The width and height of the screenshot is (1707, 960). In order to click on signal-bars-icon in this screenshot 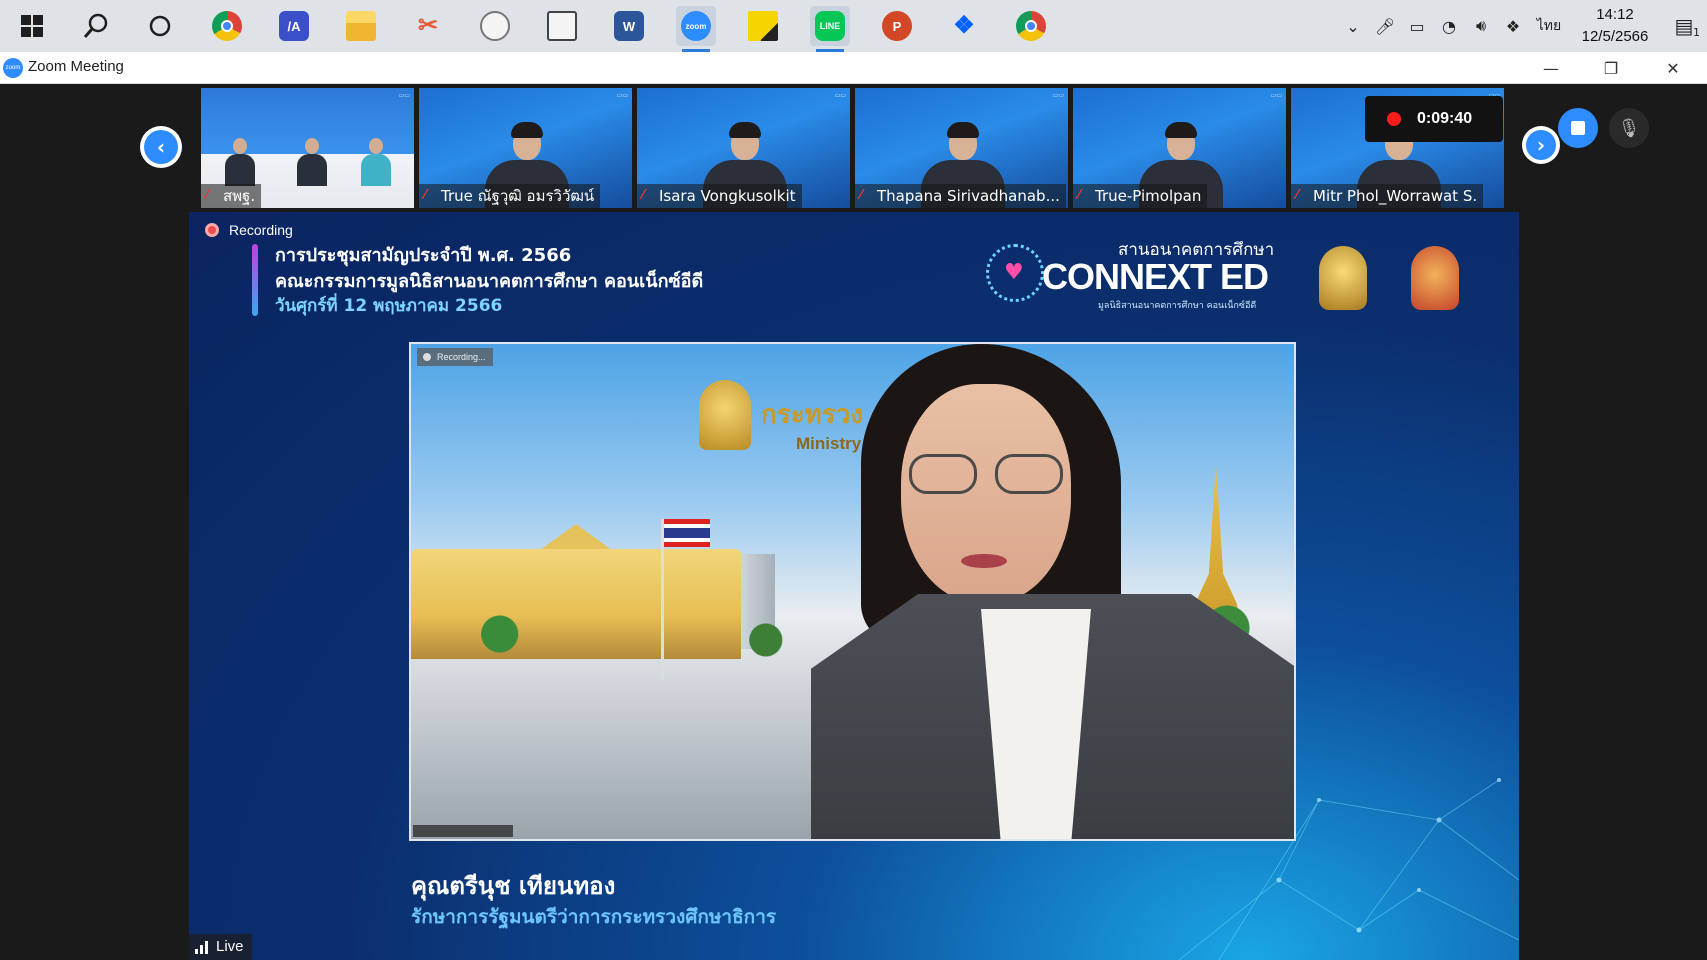, I will do `click(202, 947)`.